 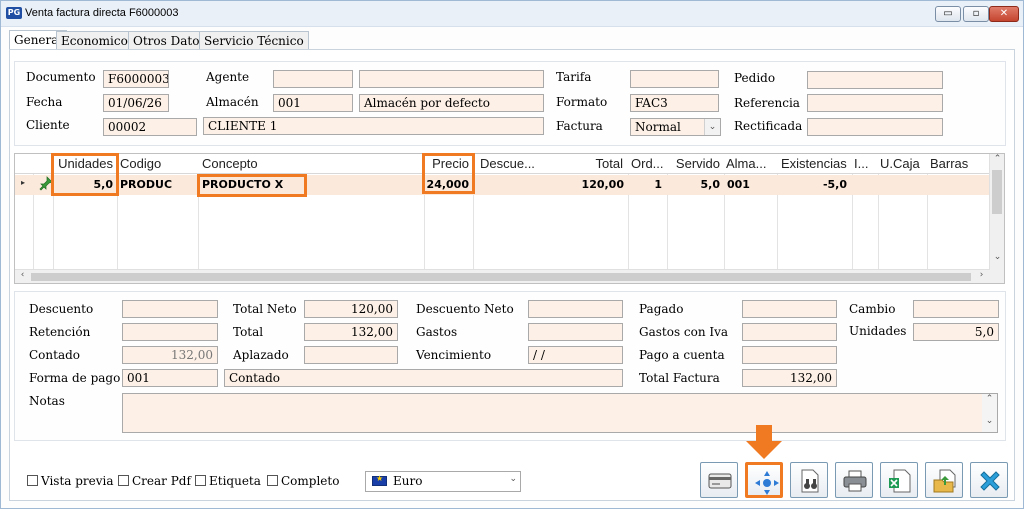 I want to click on gastos-iva-label: Gastos con Iva, so click(x=684, y=332).